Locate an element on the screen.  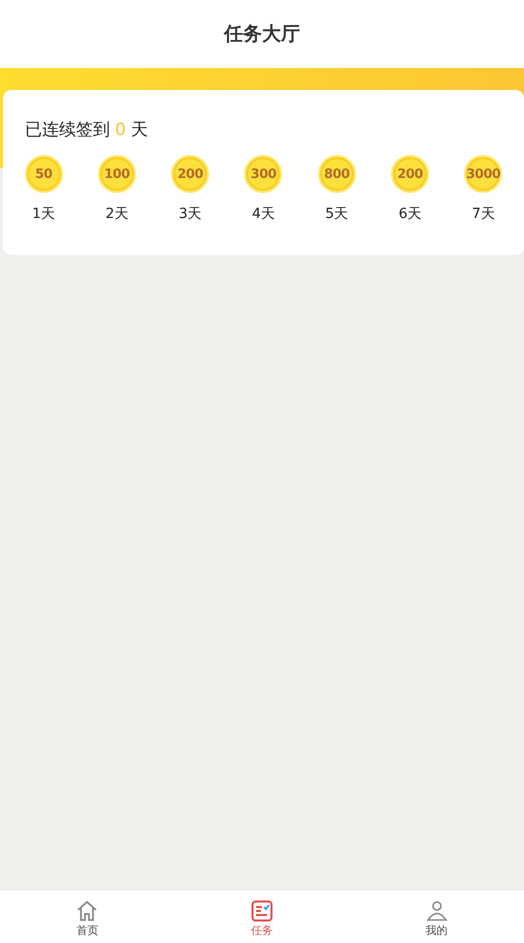
streak-text: 已连续签到 0 天 is located at coordinates (86, 130).